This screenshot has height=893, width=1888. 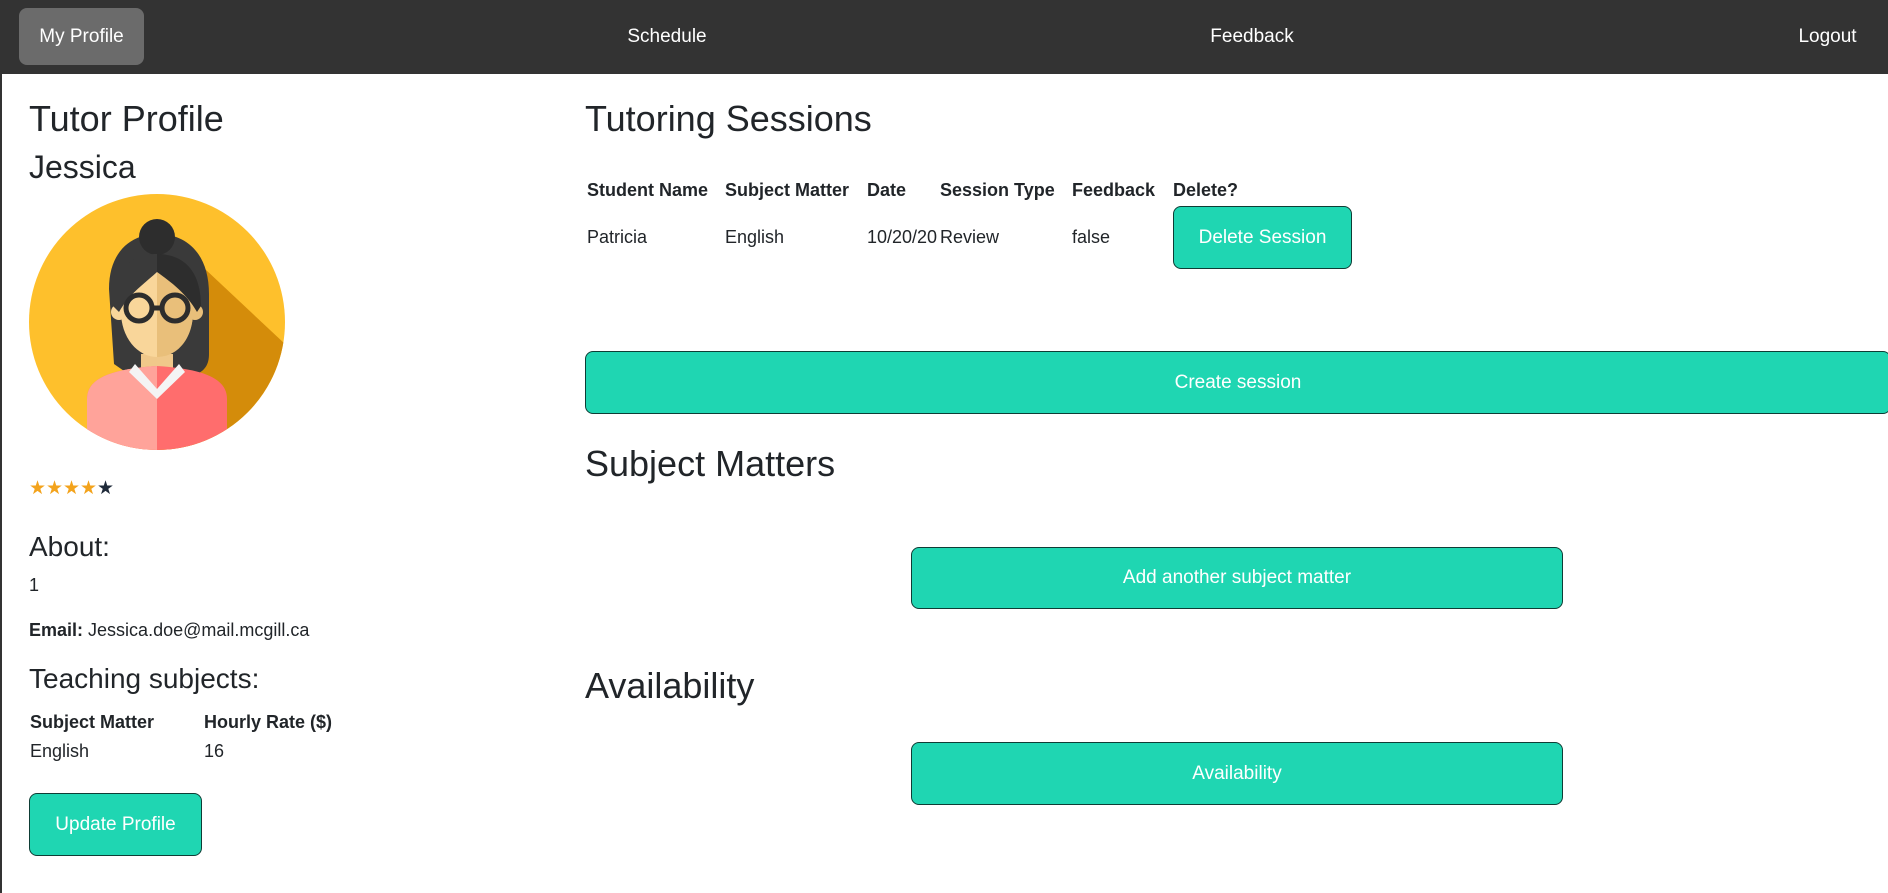 What do you see at coordinates (755, 237) in the screenshot?
I see `session-cell-subject: English` at bounding box center [755, 237].